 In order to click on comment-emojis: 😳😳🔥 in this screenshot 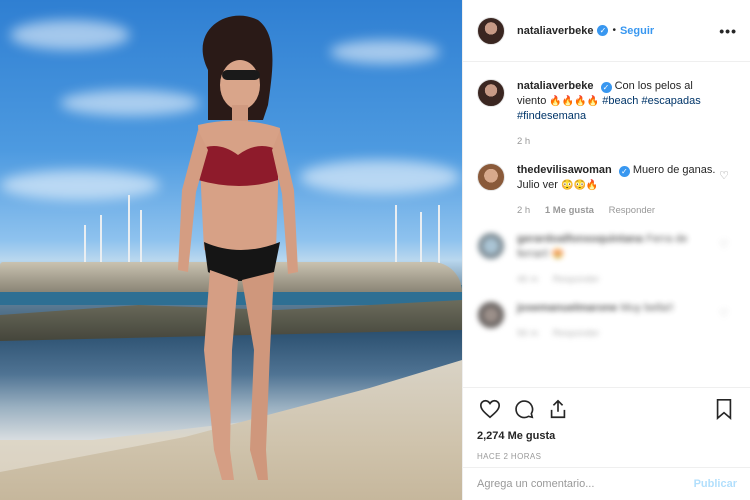, I will do `click(580, 185)`.